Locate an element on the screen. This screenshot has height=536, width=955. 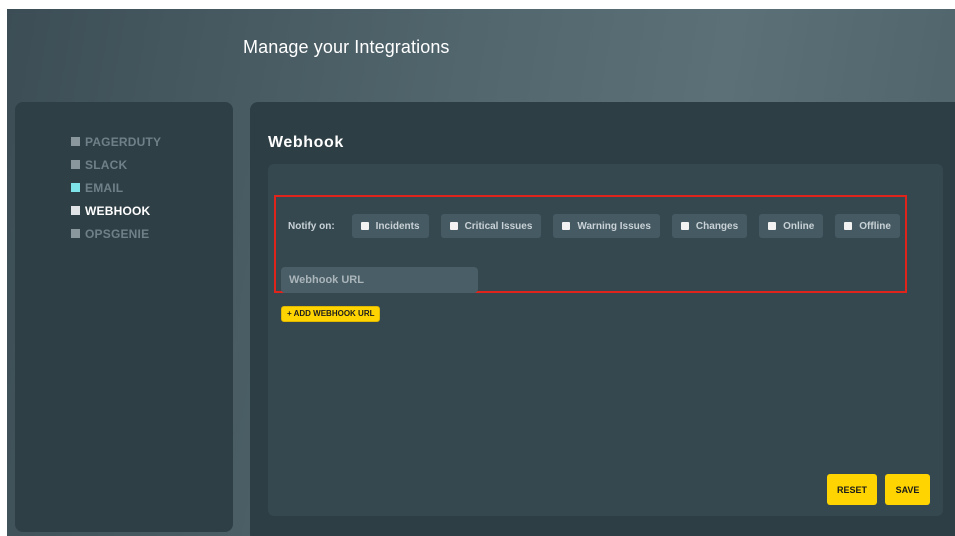
notify-offline-checkbox: Offline is located at coordinates (867, 226).